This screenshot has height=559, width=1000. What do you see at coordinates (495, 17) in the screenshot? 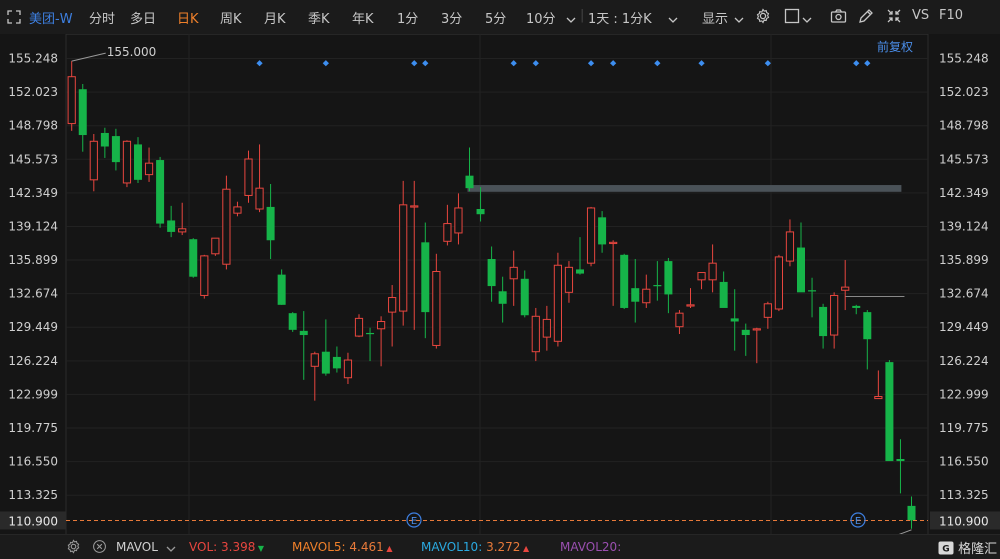
I see `period-tab-9: 5分` at bounding box center [495, 17].